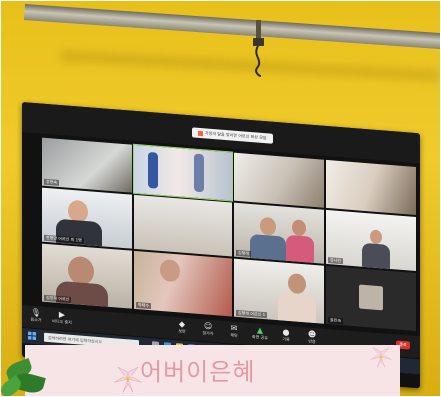  I want to click on video-tile: 한형만 어르신 외 1명, so click(87, 218).